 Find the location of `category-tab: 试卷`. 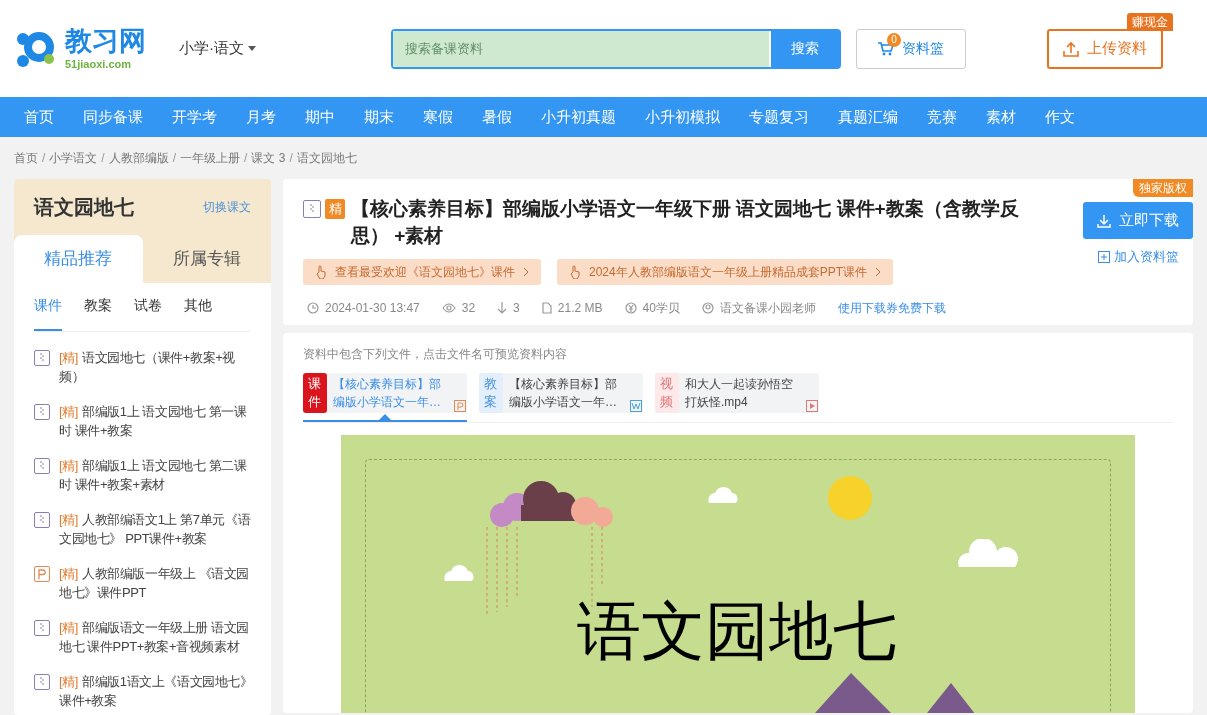

category-tab: 试卷 is located at coordinates (148, 313).